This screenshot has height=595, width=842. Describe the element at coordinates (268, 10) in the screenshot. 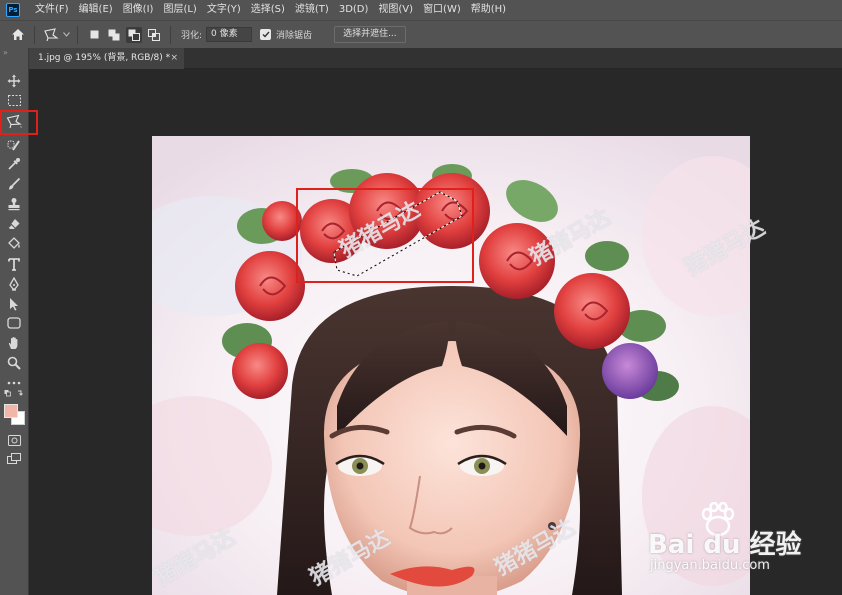

I see `menu-select: 选择(S)` at that location.